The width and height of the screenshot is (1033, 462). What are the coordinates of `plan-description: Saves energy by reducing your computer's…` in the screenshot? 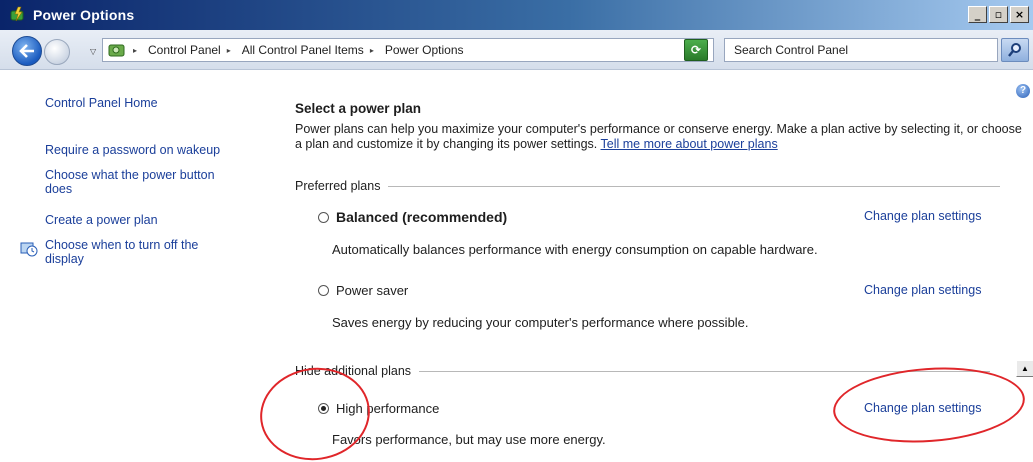 It's located at (540, 322).